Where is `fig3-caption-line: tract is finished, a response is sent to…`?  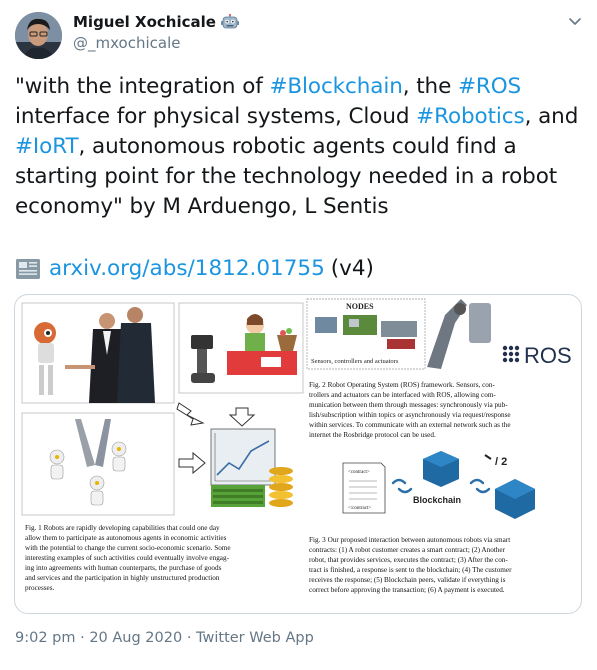 fig3-caption-line: tract is finished, a response is sent to… is located at coordinates (410, 570).